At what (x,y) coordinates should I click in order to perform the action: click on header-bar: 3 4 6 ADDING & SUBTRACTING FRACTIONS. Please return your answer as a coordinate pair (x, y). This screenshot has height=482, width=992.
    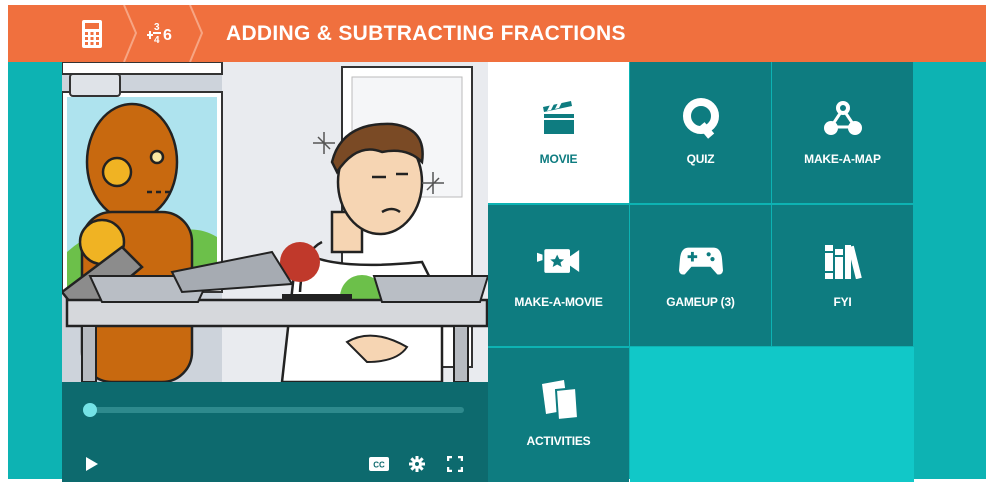
    Looking at the image, I should click on (497, 33).